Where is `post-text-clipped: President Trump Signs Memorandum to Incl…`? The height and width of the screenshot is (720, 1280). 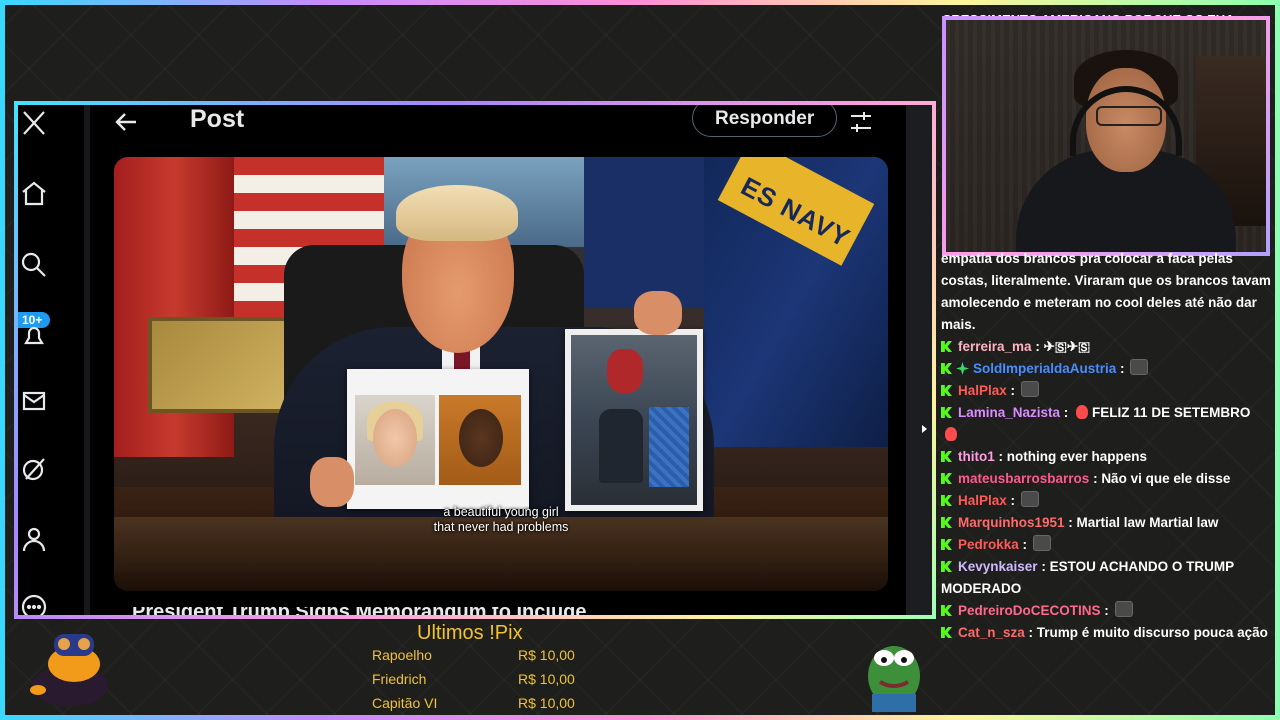
post-text-clipped: President Trump Signs Memorandum to Incl… is located at coordinates (359, 610).